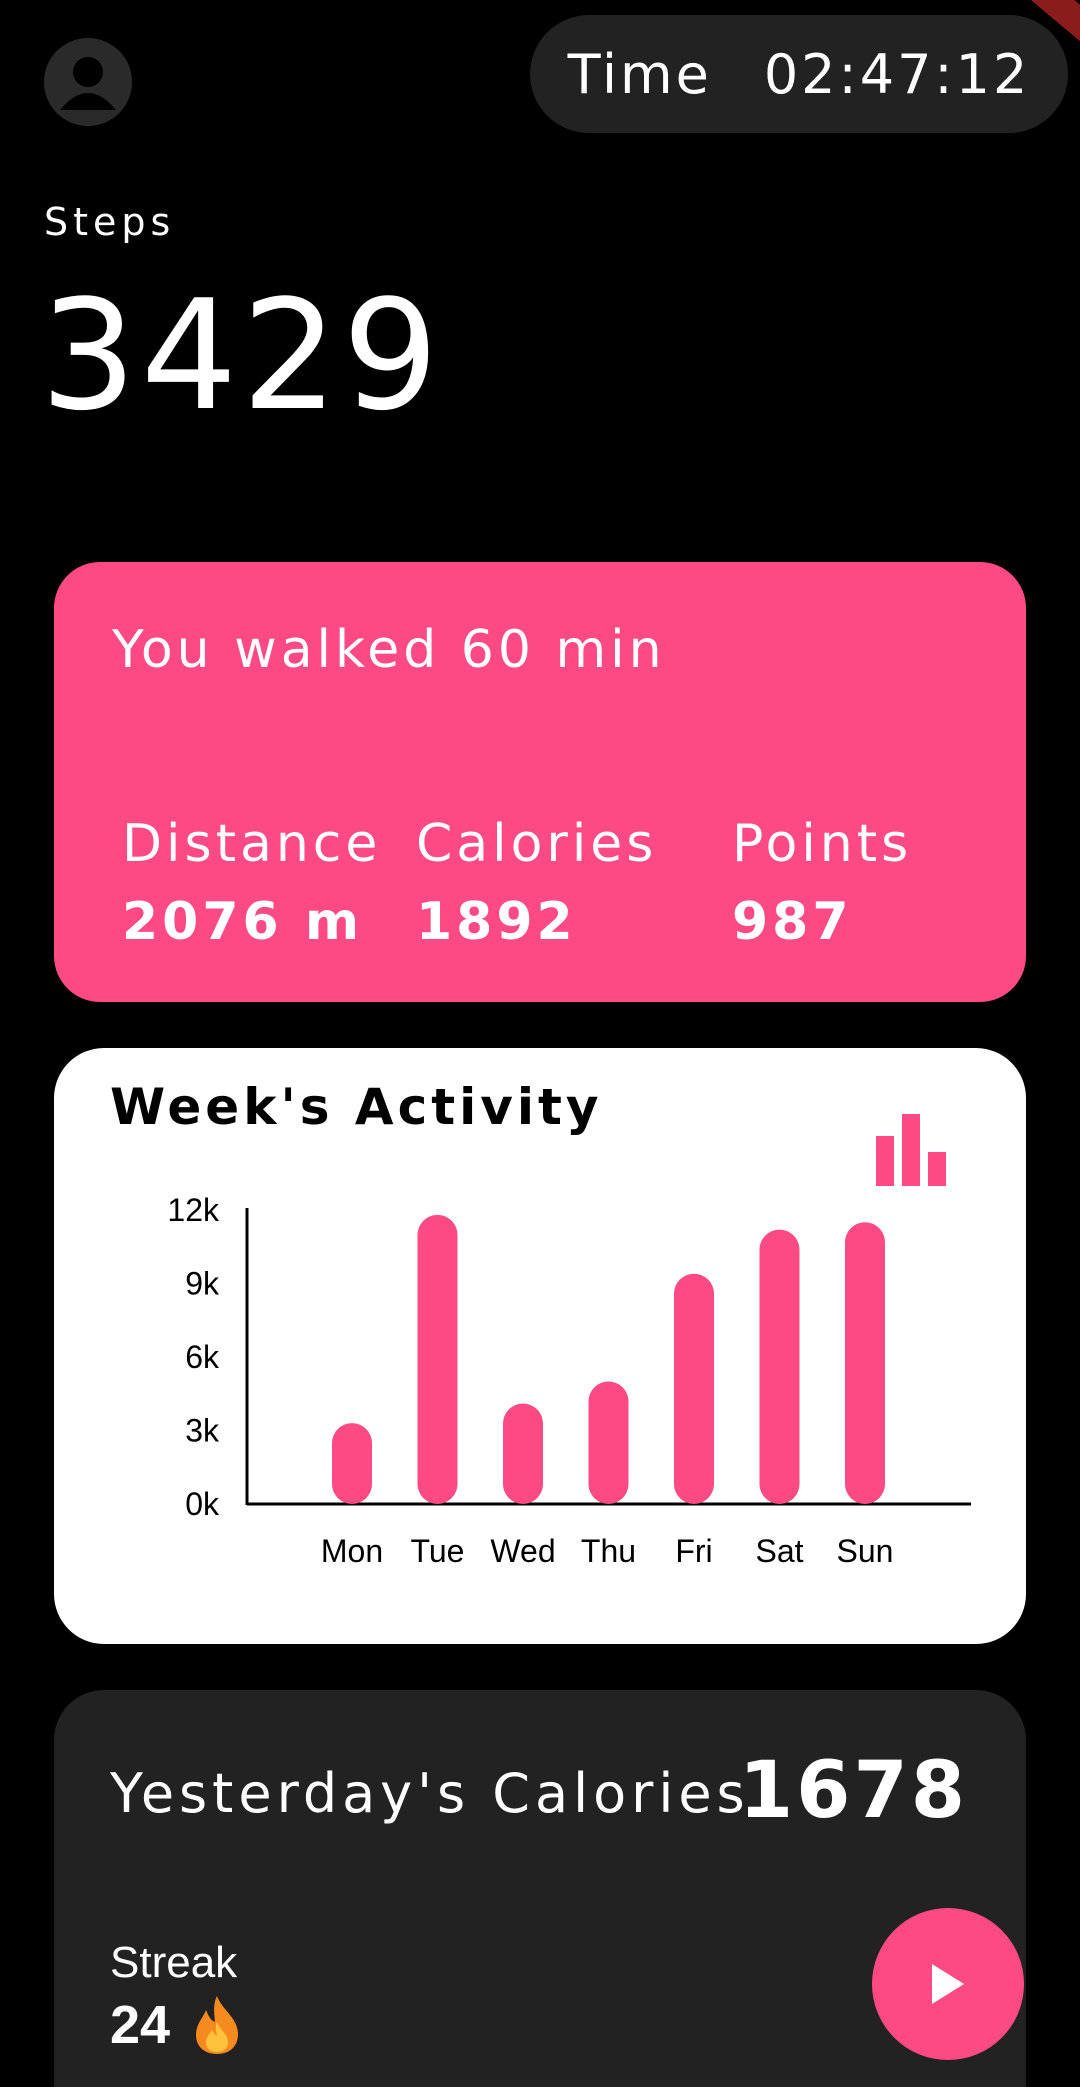 This screenshot has height=2087, width=1080. What do you see at coordinates (822, 883) in the screenshot?
I see `points-stat: Points 987` at bounding box center [822, 883].